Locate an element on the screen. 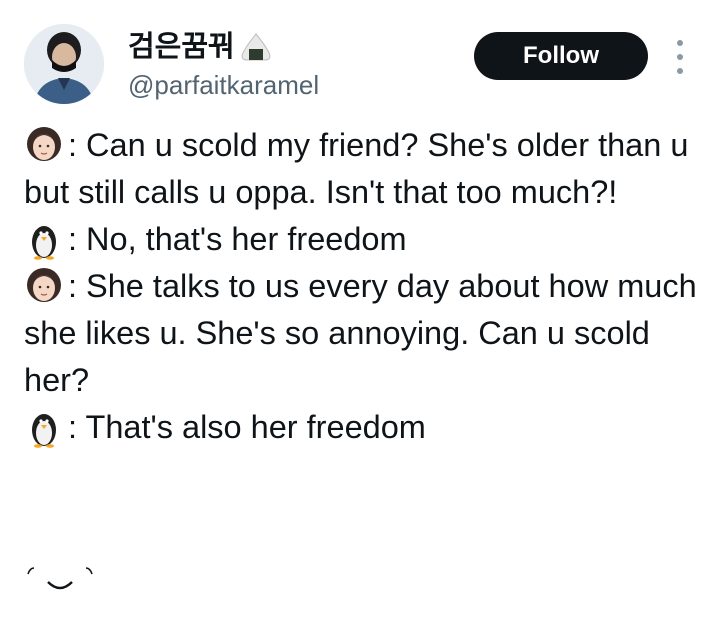  author-handle: @parfaitkaramel is located at coordinates (223, 85).